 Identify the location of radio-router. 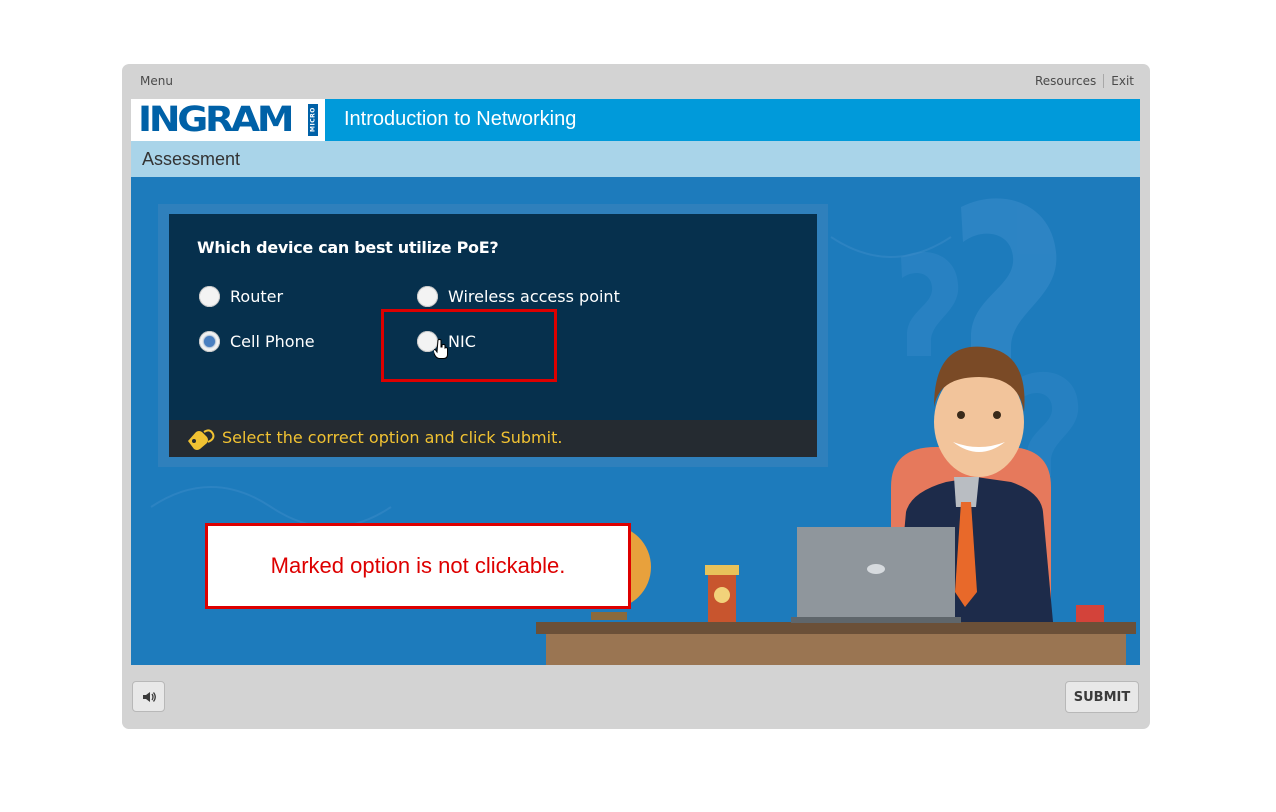
(209, 296).